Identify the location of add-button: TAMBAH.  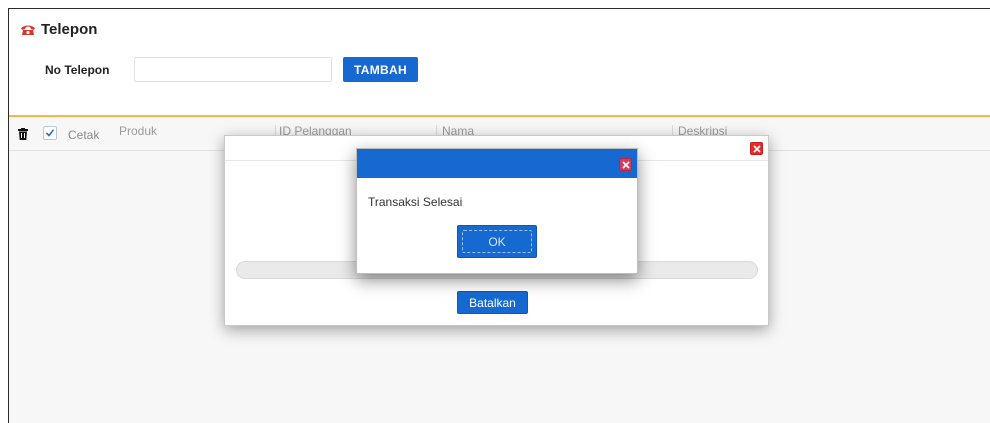
(380, 69).